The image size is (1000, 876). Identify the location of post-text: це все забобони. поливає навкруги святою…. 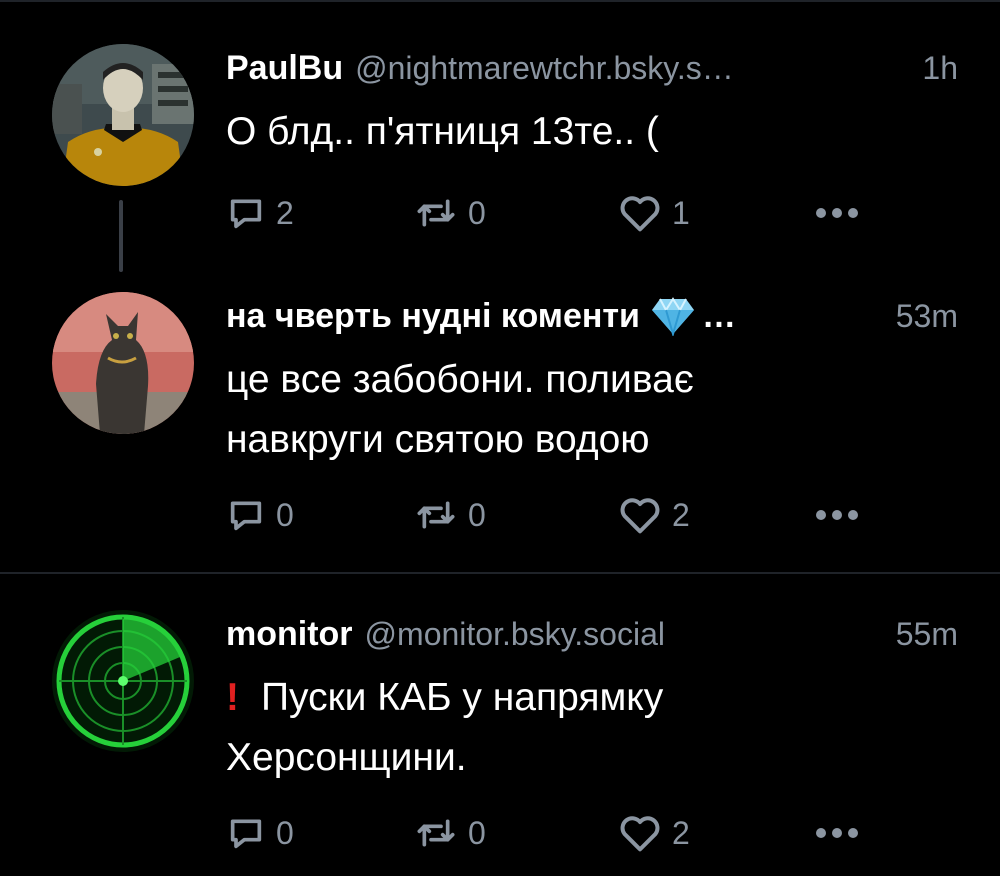
(592, 410).